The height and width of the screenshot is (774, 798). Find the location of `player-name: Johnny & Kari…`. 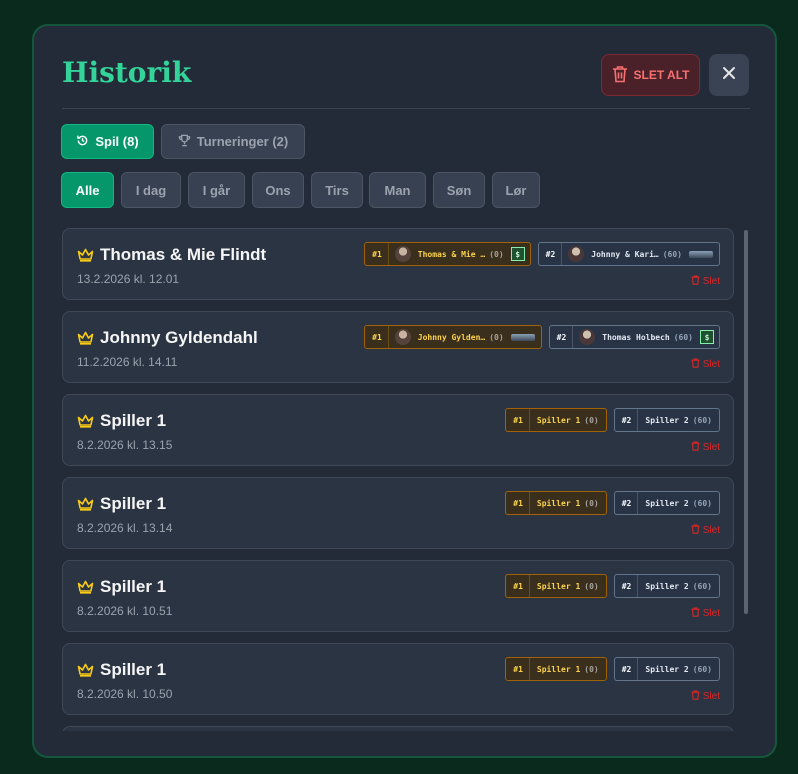

player-name: Johnny & Kari… is located at coordinates (625, 254).